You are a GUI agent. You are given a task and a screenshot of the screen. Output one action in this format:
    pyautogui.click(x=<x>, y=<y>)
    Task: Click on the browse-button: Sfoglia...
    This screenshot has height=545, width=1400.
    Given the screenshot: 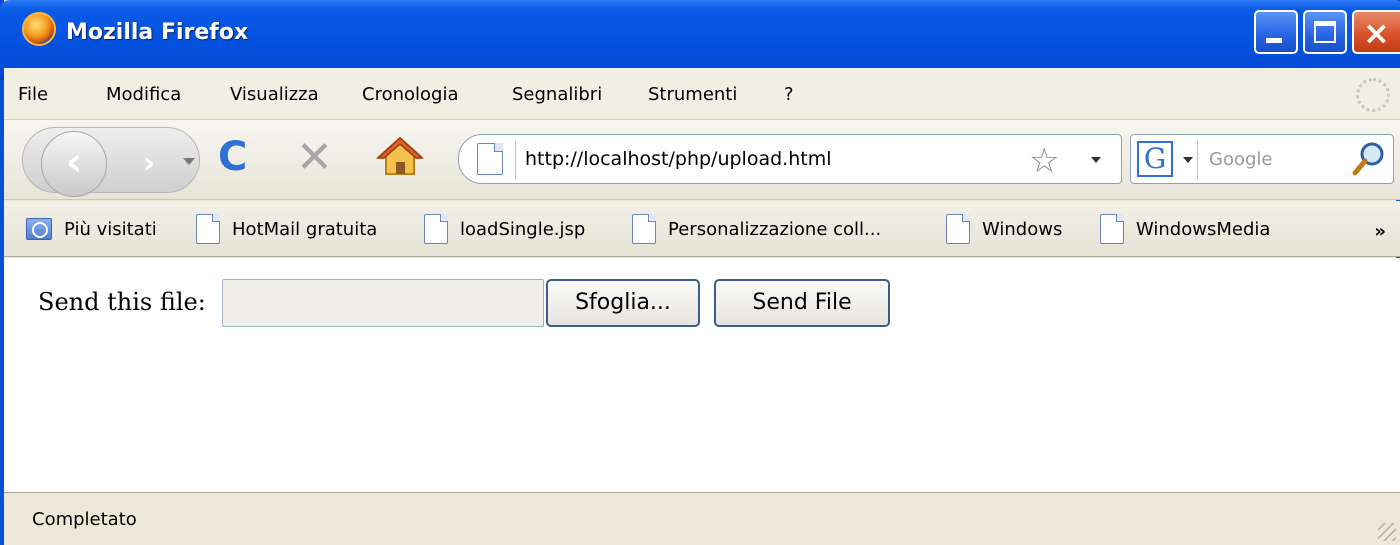 What is the action you would take?
    pyautogui.click(x=623, y=303)
    